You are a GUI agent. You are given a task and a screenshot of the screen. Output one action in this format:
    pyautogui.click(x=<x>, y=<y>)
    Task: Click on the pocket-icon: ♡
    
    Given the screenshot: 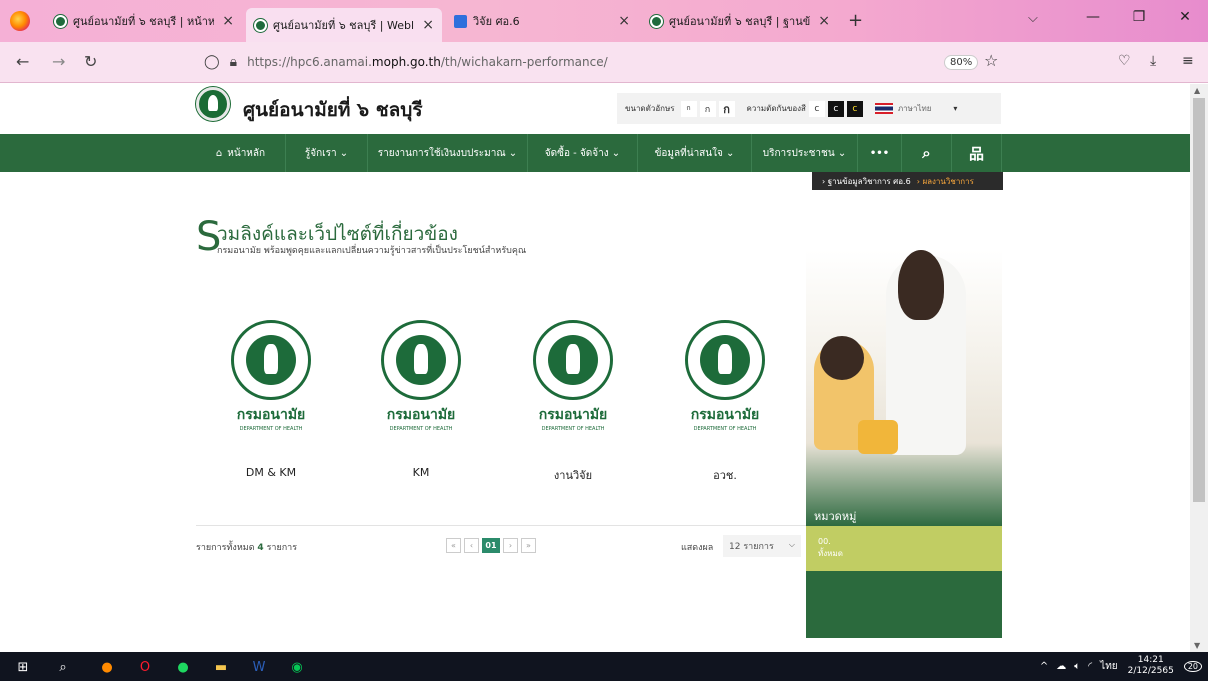 What is the action you would take?
    pyautogui.click(x=1124, y=61)
    